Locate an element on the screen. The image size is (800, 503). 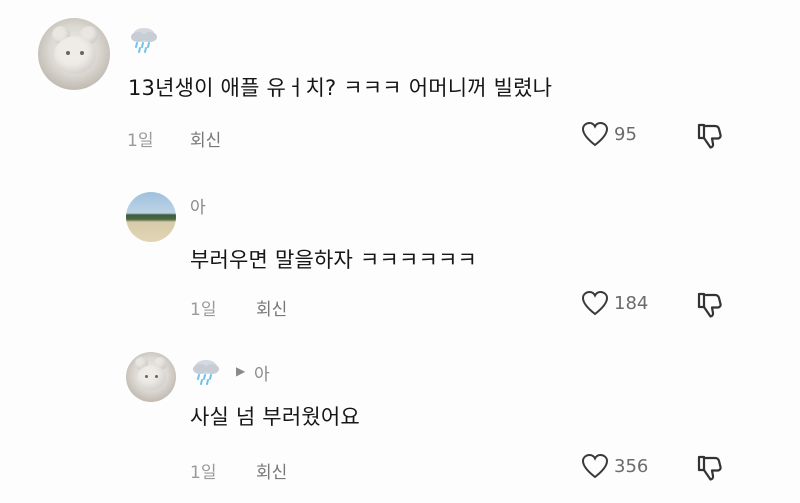
comment-text: 13년생이 애플 유ㅓ치? ㅋㅋㅋ 어머니꺼 빌렸나 is located at coordinates (340, 88).